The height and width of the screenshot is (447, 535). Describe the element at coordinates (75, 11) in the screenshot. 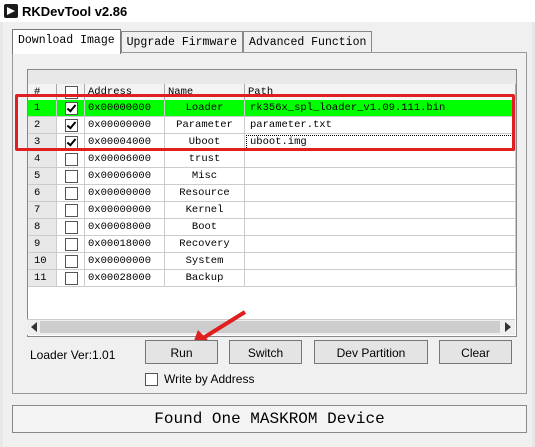

I see `window-title: RKDevTool v2.86` at that location.